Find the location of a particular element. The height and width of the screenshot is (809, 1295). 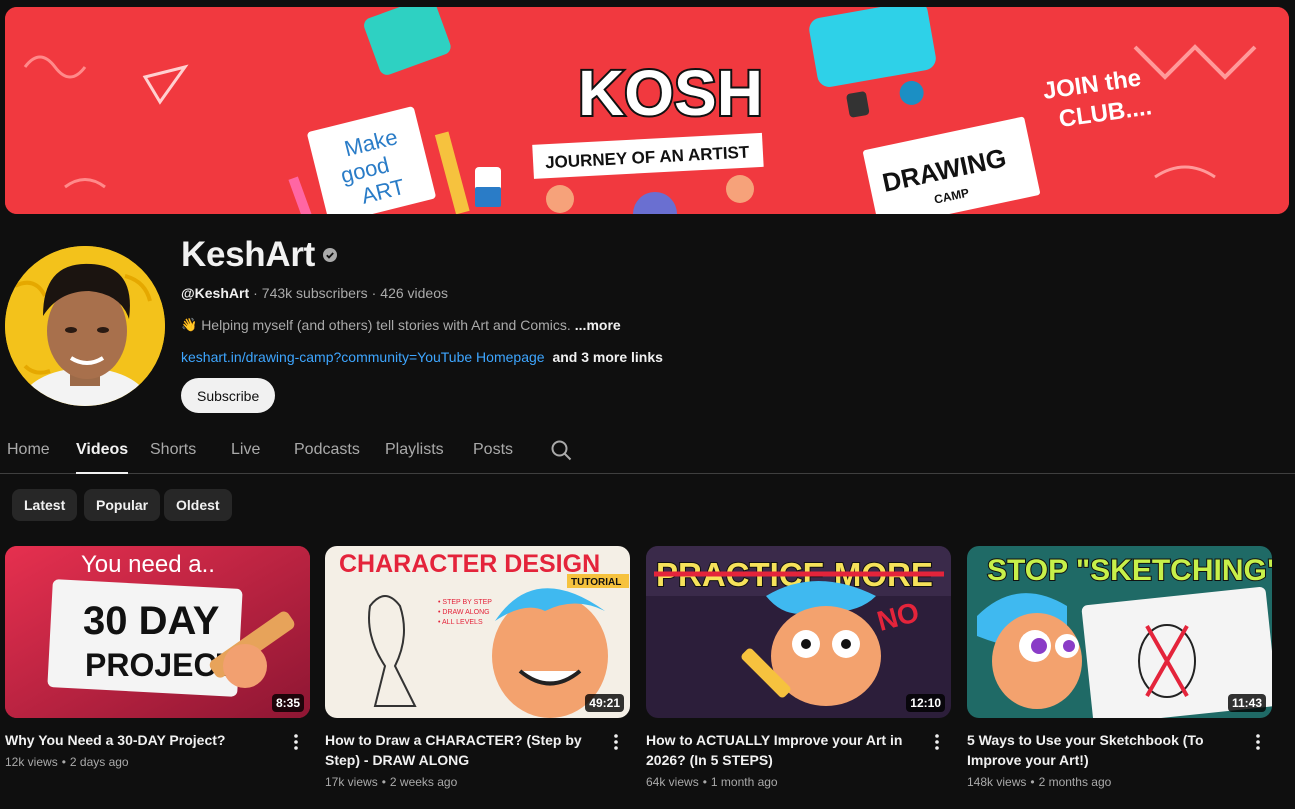

avatar-image is located at coordinates (85, 326).